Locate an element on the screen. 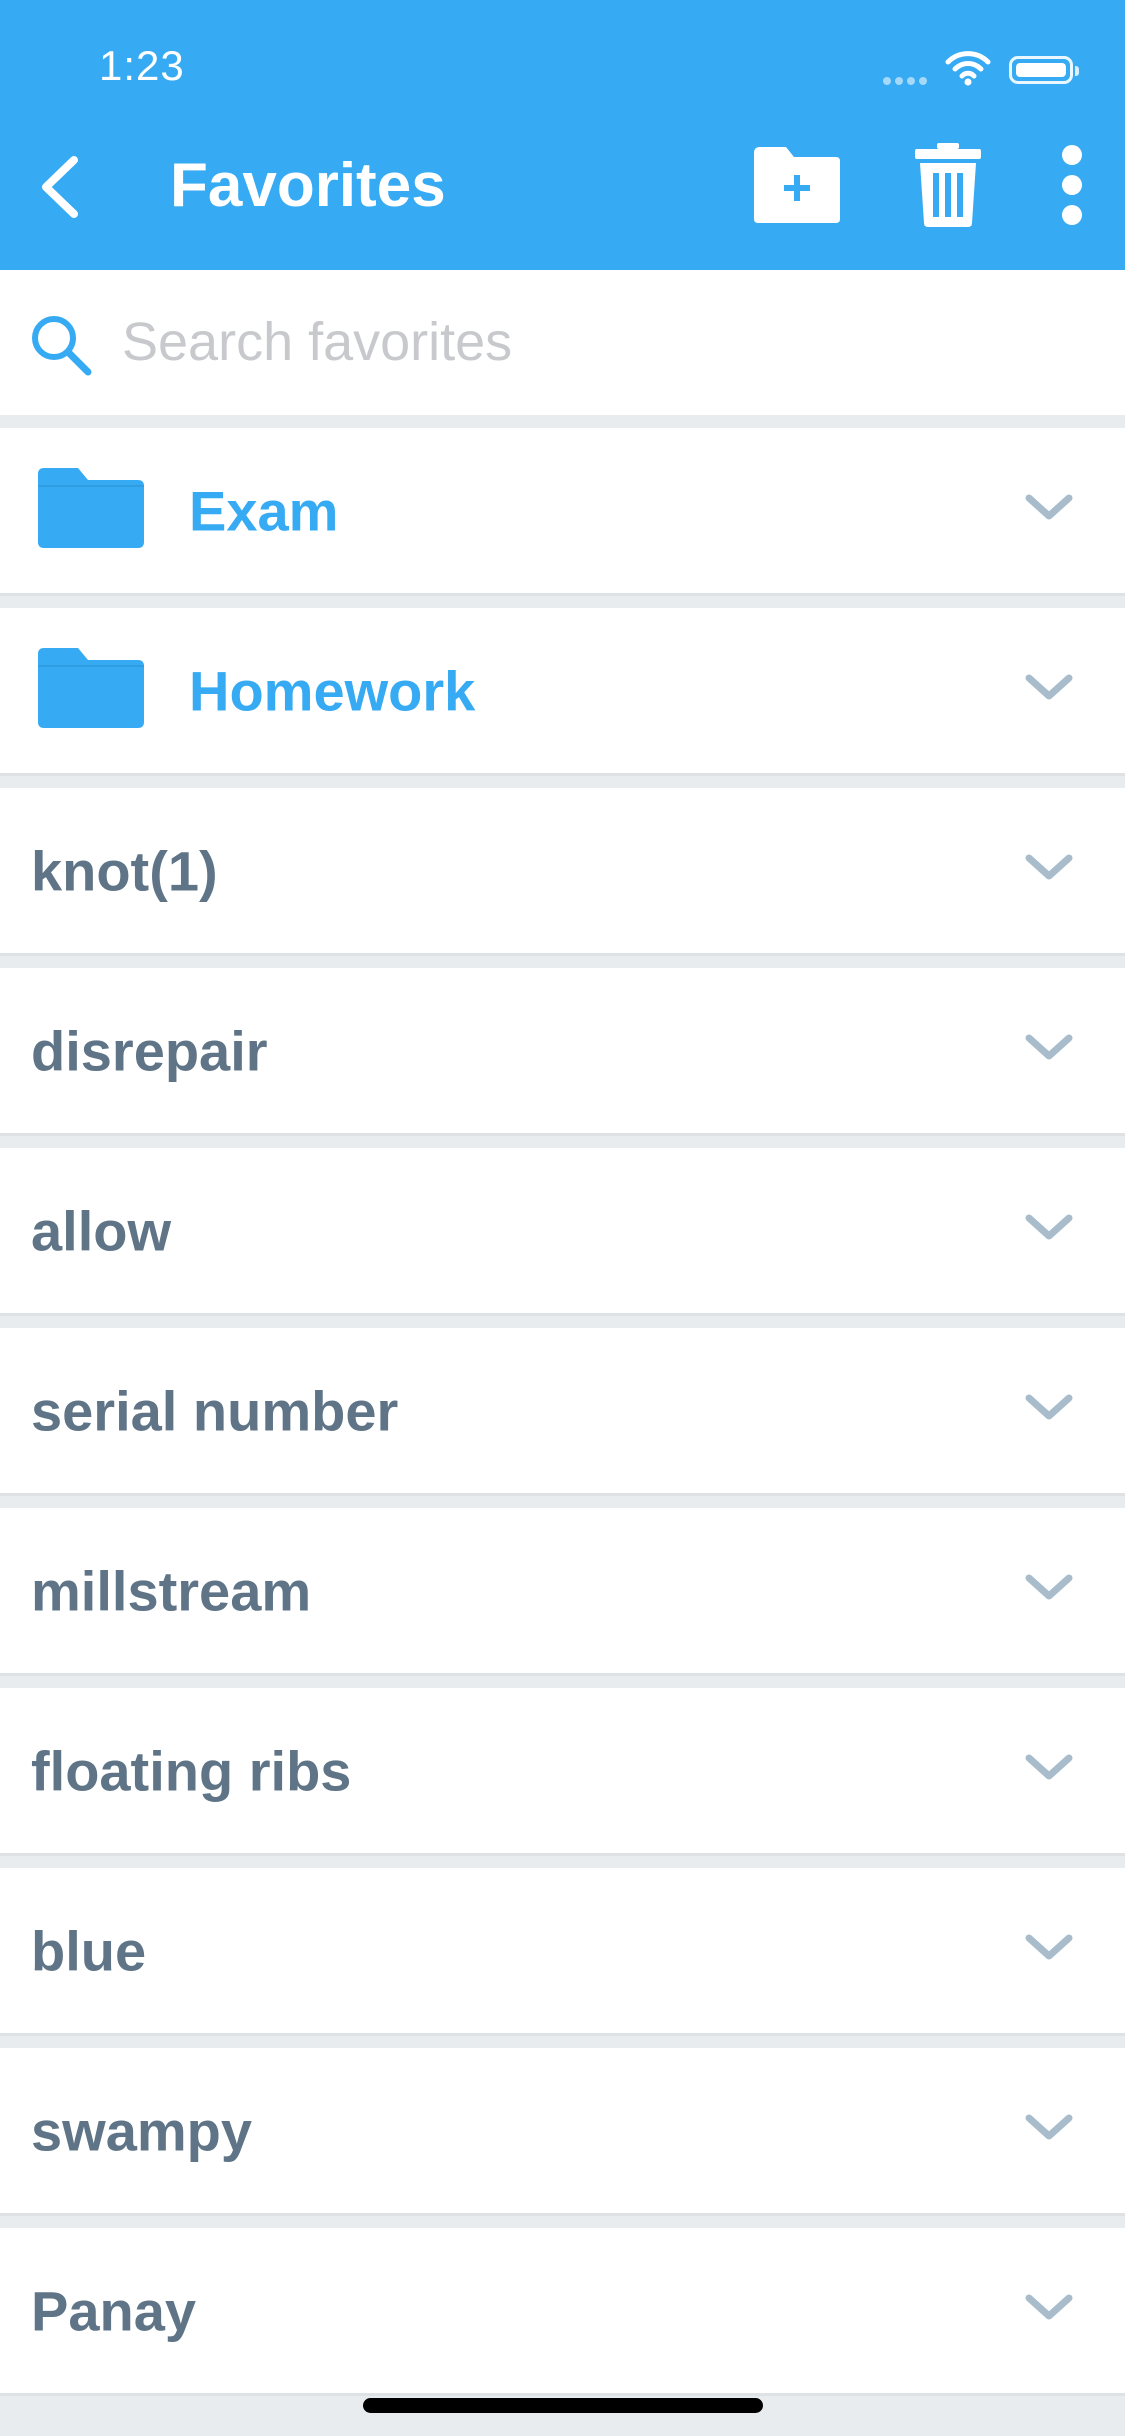  list-item-label: knot(1) is located at coordinates (124, 870).